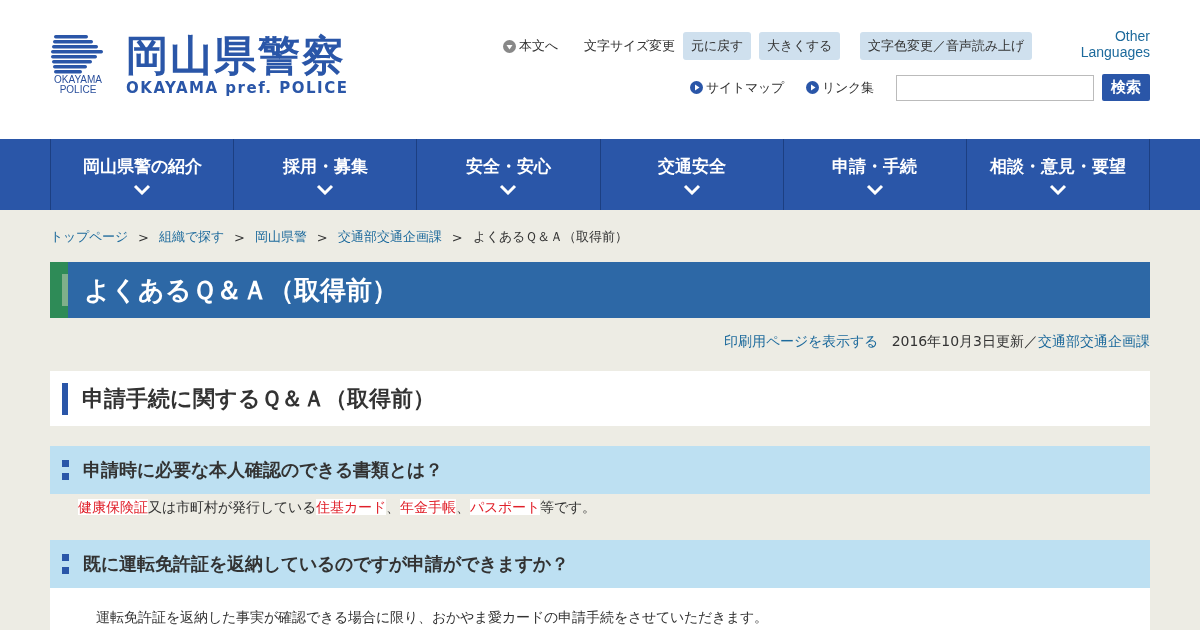  I want to click on search-button: 検索, so click(1126, 87).